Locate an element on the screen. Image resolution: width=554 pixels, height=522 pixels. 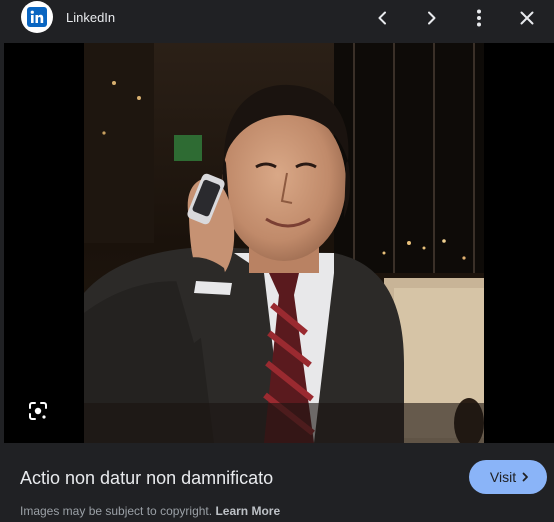
more-vert-icon is located at coordinates (479, 18).